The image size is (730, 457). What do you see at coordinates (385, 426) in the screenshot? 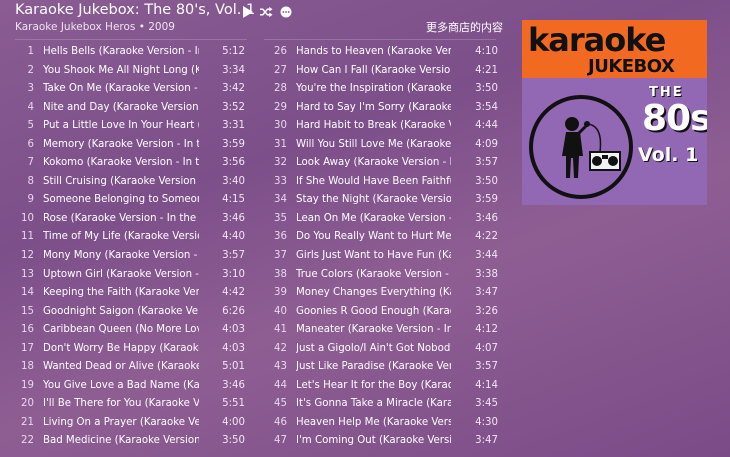
I see `track-row: 46 Heaven Help Me (Karaoke Versio... 4:30` at bounding box center [385, 426].